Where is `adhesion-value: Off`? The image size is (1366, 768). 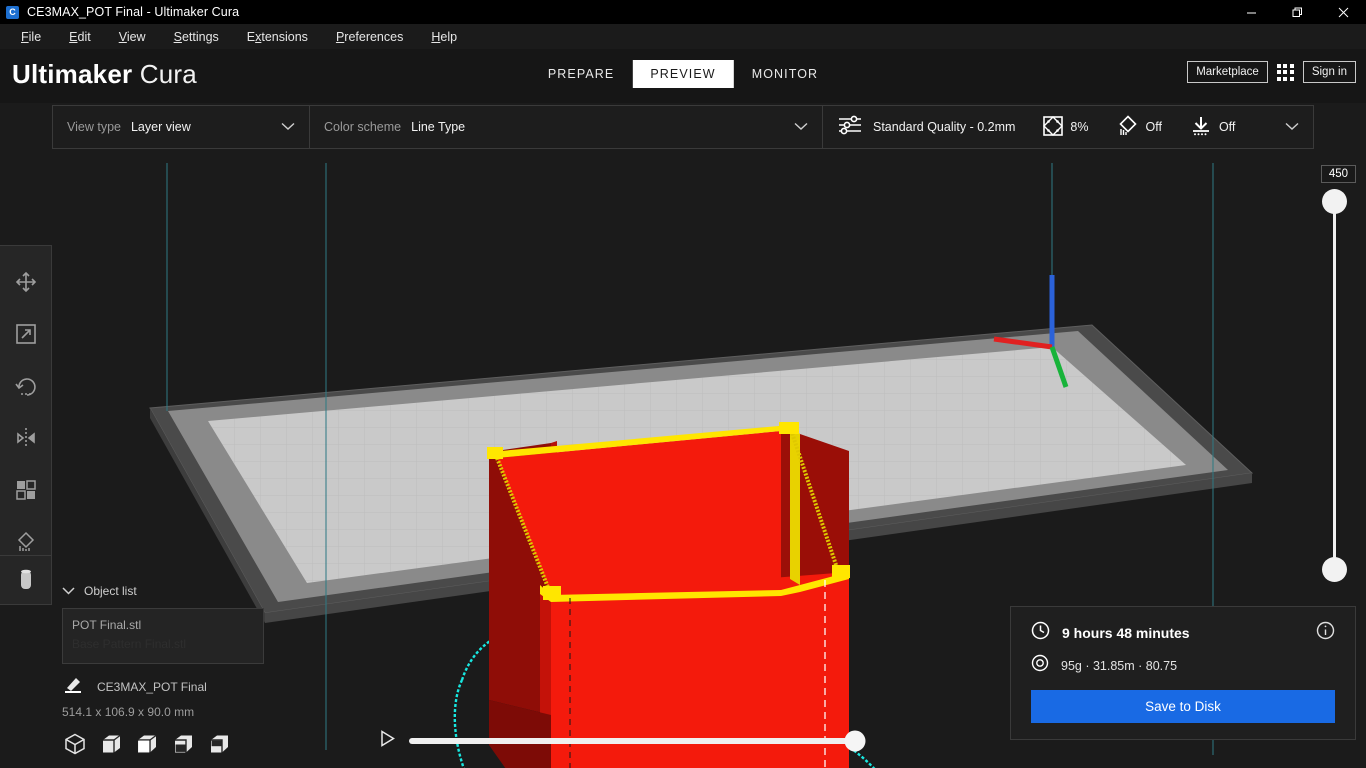
adhesion-value: Off is located at coordinates (1227, 127).